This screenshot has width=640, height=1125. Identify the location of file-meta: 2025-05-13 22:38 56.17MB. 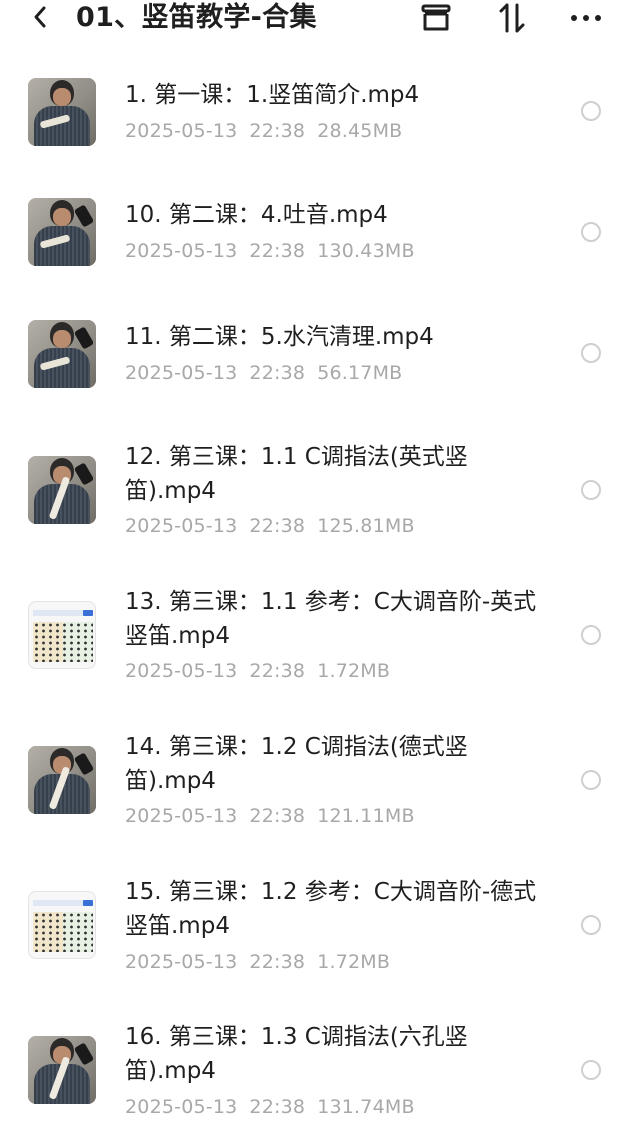
(269, 373).